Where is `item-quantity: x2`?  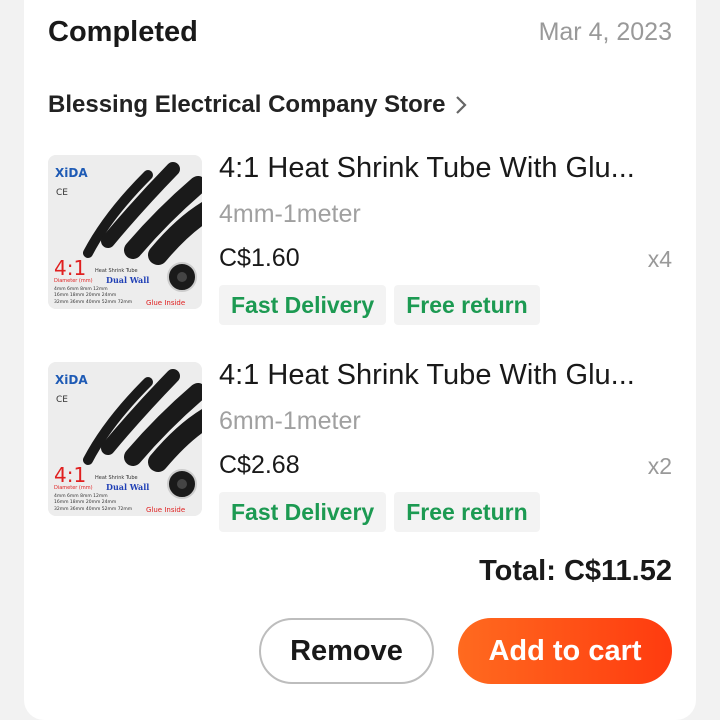
item-quantity: x2 is located at coordinates (659, 466).